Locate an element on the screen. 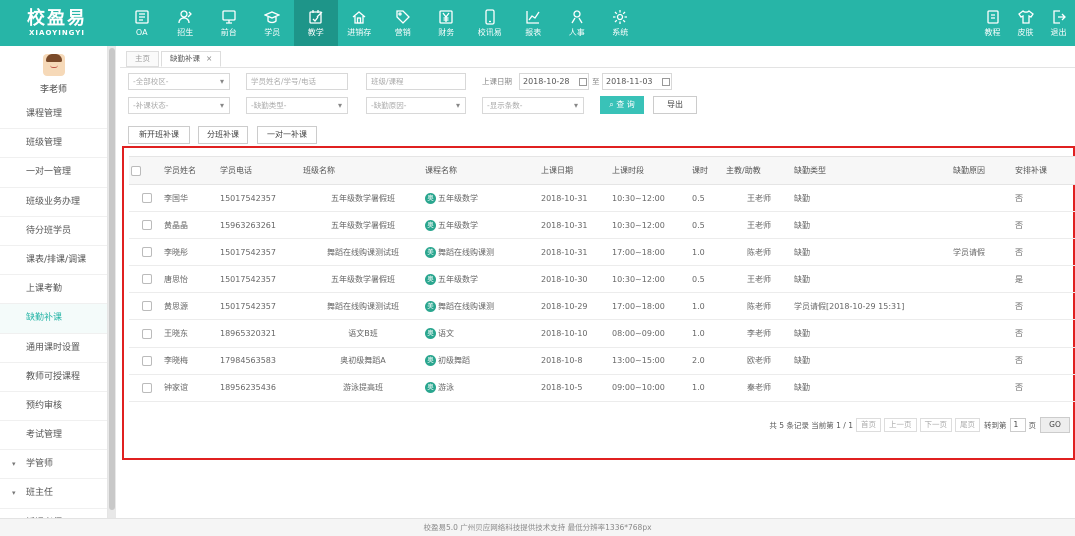 The image size is (1075, 536). nav-hr: 人事 is located at coordinates (577, 23).